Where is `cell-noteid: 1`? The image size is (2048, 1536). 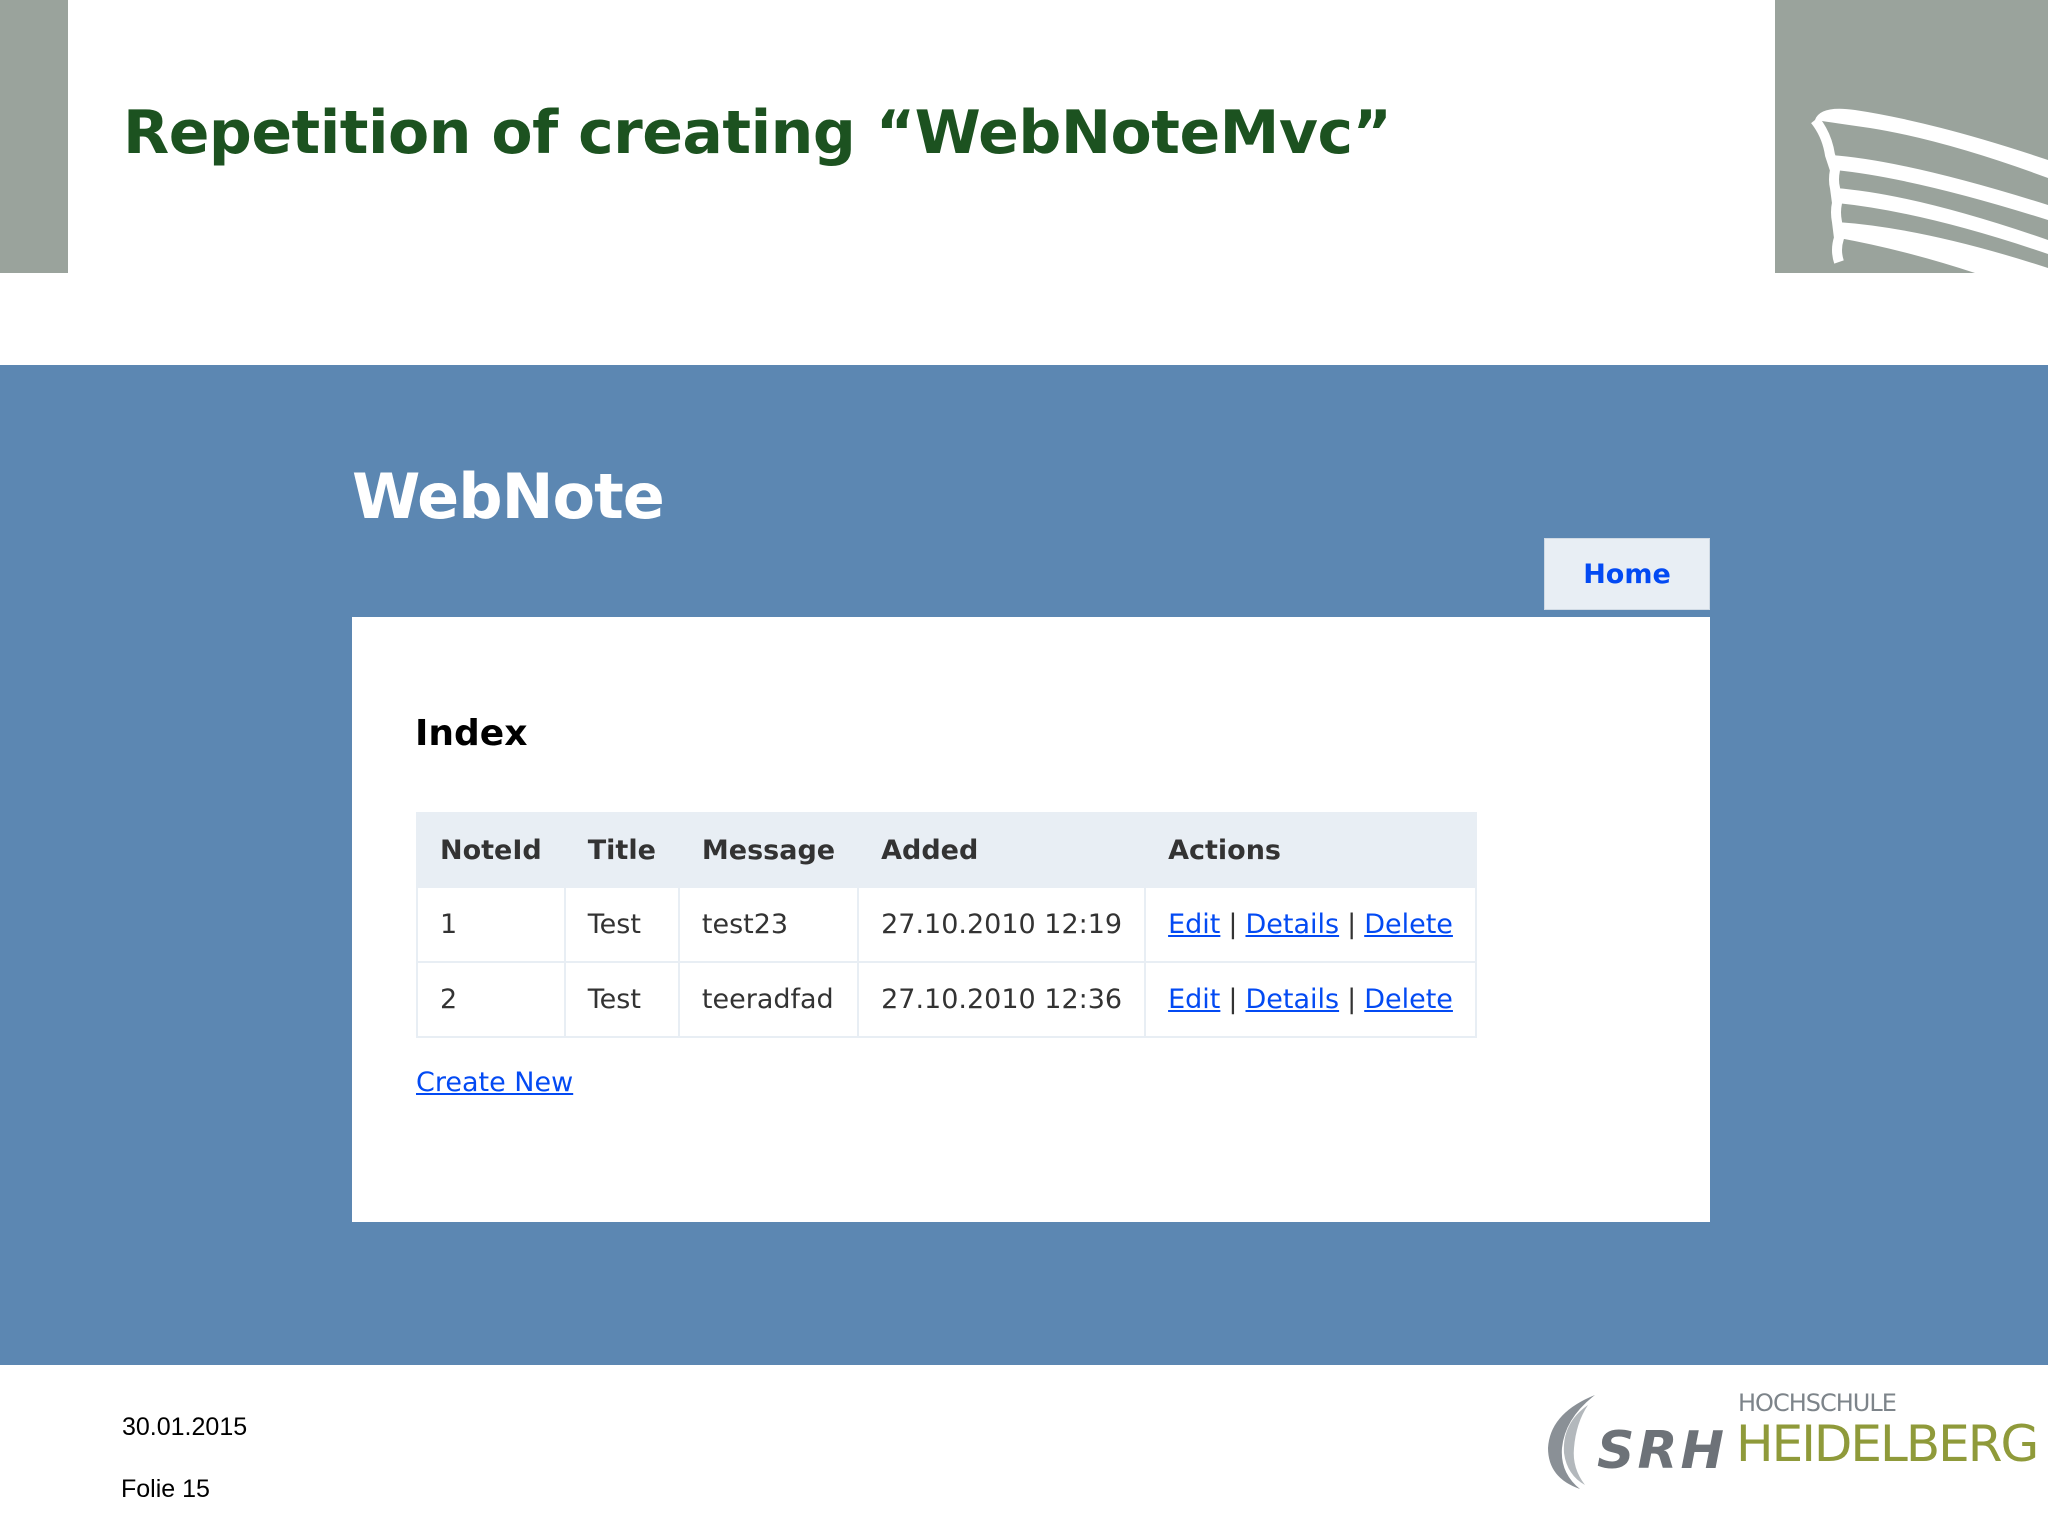
cell-noteid: 1 is located at coordinates (491, 924).